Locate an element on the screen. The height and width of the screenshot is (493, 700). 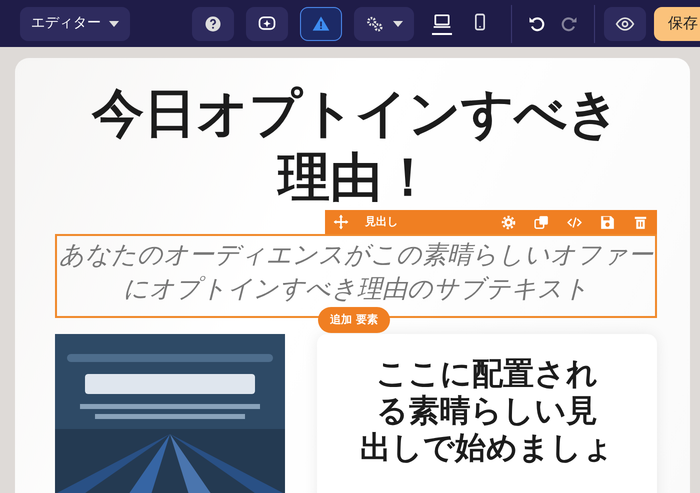
ai-button is located at coordinates (267, 23).